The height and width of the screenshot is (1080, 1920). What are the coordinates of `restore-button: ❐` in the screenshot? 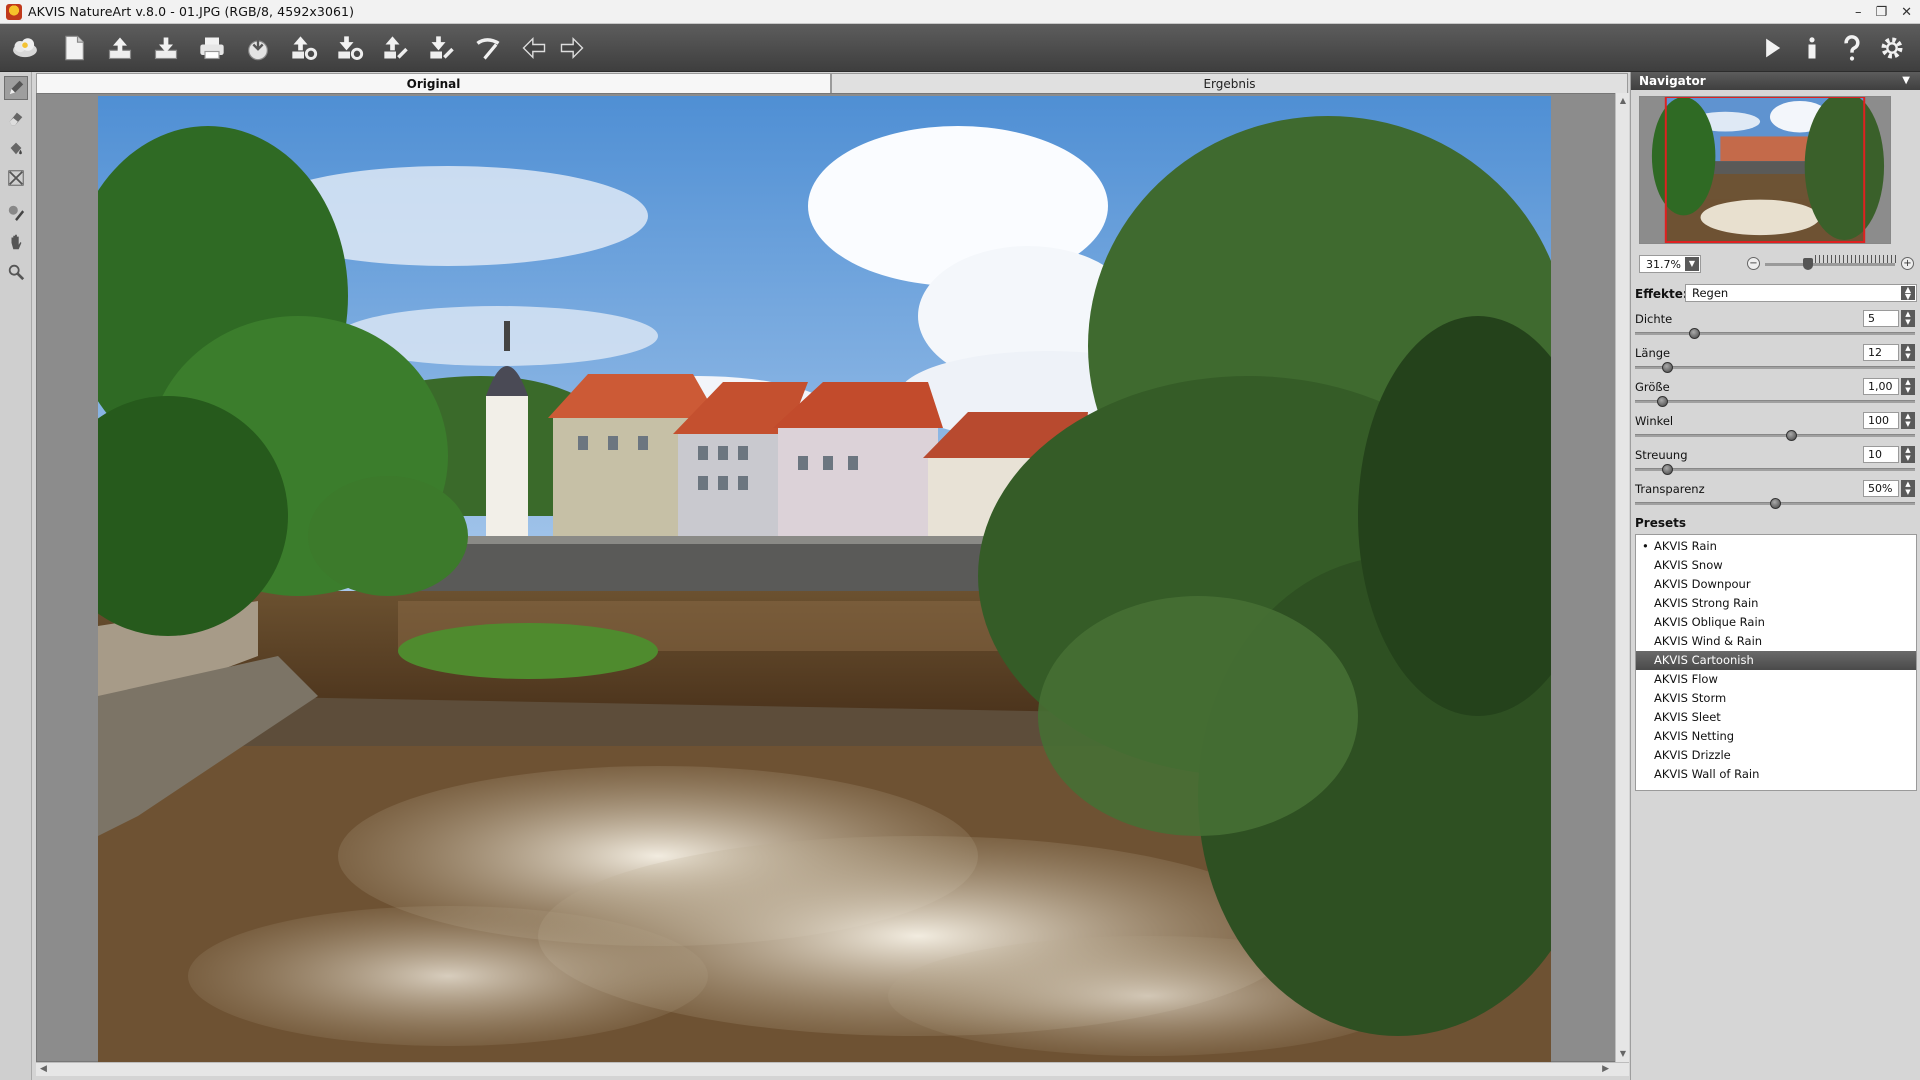 It's located at (1881, 12).